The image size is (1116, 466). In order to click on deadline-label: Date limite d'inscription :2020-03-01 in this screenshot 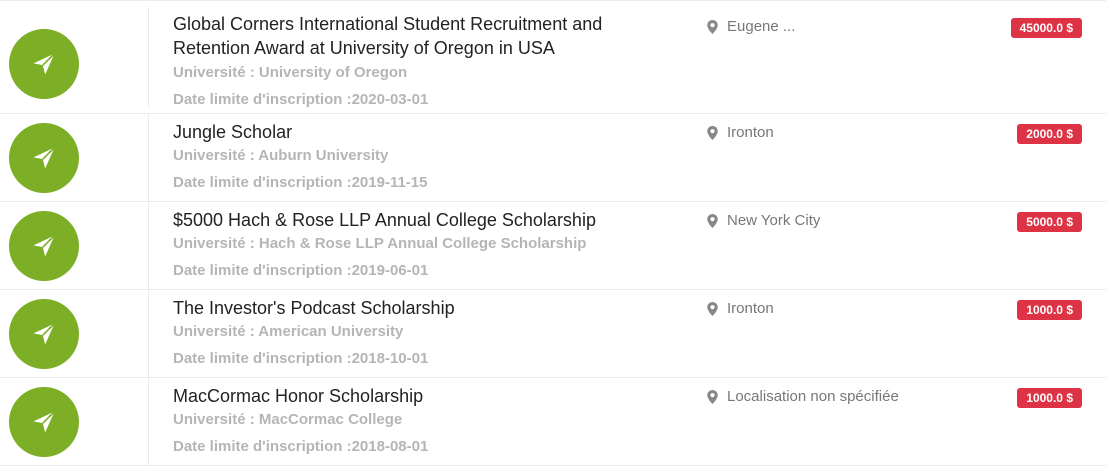, I will do `click(301, 99)`.